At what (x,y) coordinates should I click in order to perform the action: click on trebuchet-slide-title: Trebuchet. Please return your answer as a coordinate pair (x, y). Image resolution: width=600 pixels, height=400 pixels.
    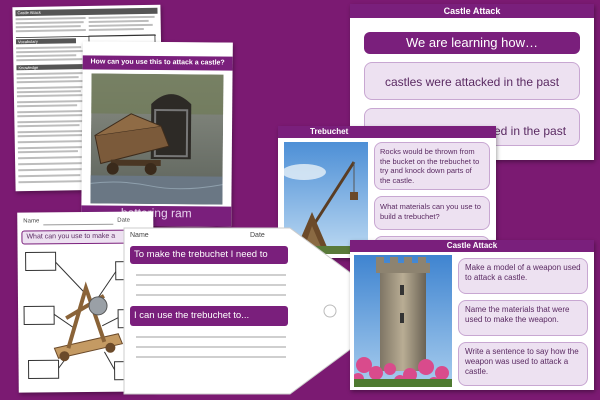
    Looking at the image, I should click on (387, 132).